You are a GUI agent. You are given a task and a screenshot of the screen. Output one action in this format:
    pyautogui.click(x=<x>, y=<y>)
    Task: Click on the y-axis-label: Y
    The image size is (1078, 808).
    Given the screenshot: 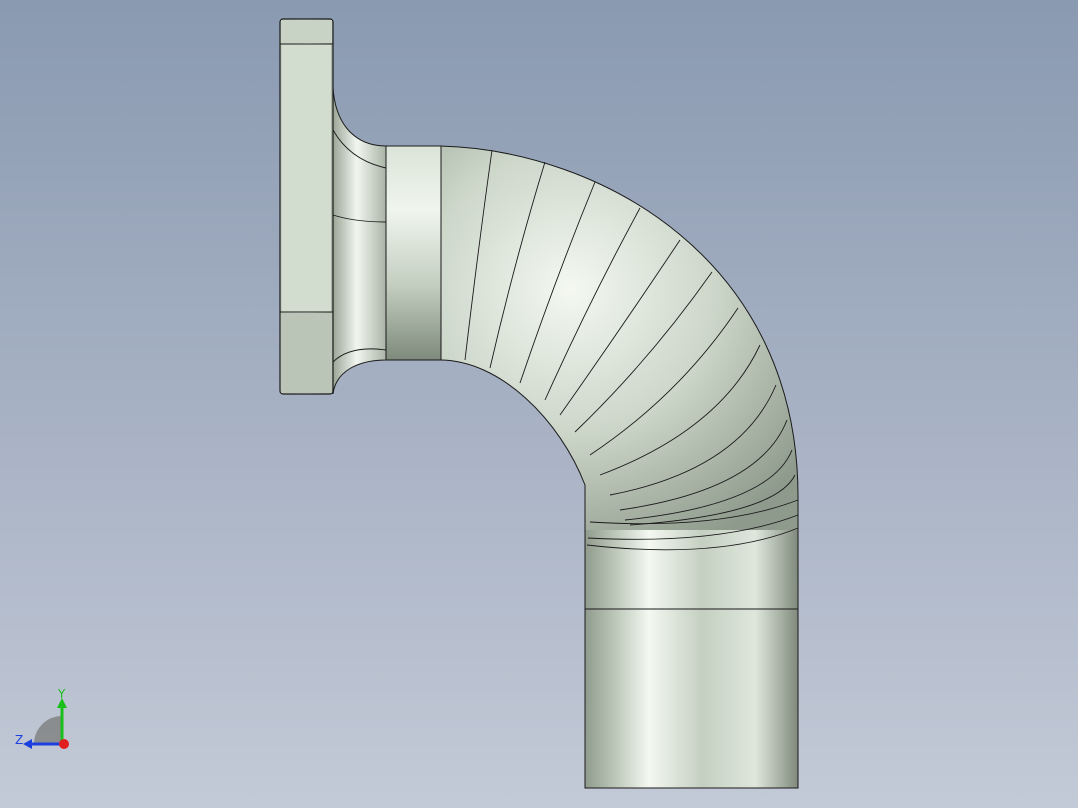 What is the action you would take?
    pyautogui.click(x=61, y=694)
    